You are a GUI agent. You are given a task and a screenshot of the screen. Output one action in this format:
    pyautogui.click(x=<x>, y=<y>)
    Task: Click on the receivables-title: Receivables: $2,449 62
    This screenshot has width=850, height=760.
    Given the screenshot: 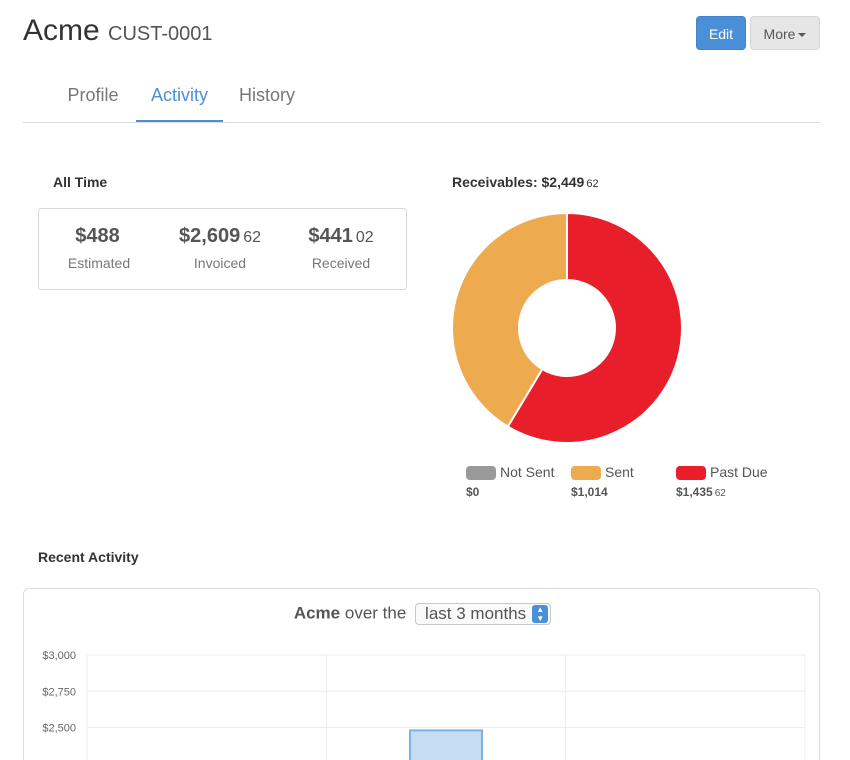 What is the action you would take?
    pyautogui.click(x=525, y=182)
    